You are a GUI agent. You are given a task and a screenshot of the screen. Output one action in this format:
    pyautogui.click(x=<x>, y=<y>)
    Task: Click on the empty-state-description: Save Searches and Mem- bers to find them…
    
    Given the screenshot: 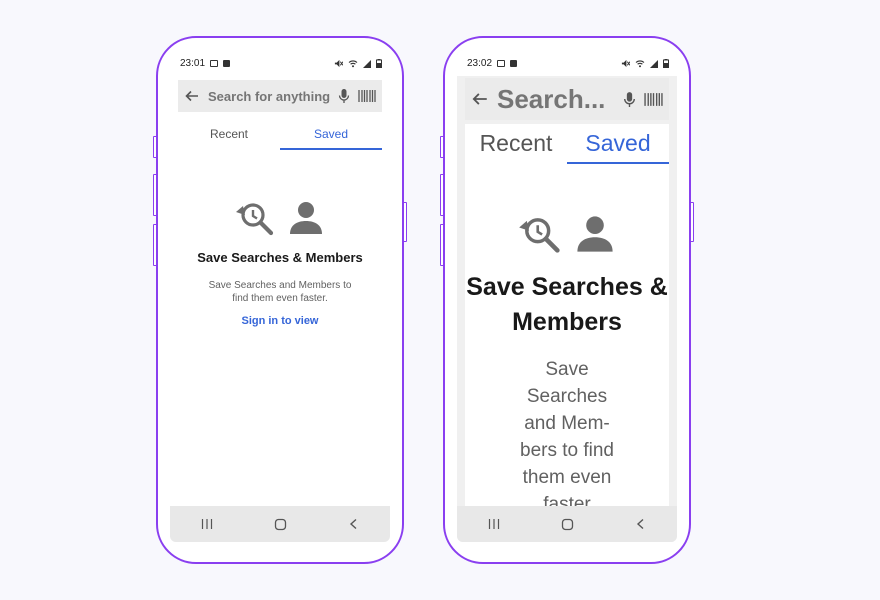 What is the action you would take?
    pyautogui.click(x=567, y=437)
    